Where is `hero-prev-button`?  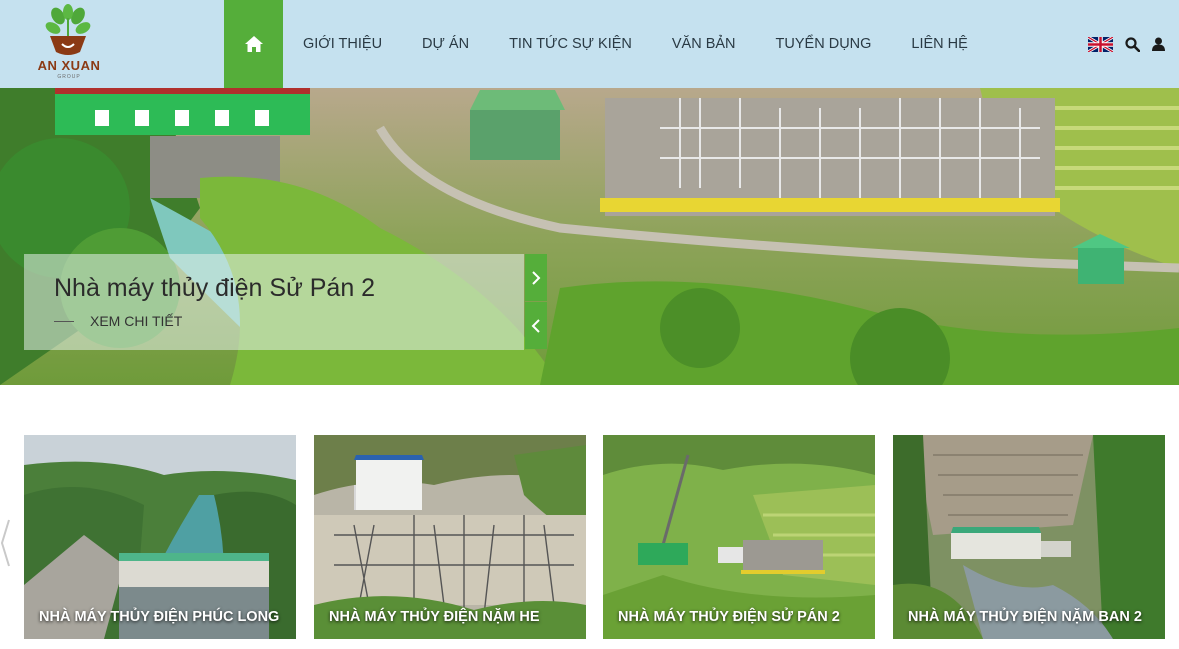
hero-prev-button is located at coordinates (536, 325).